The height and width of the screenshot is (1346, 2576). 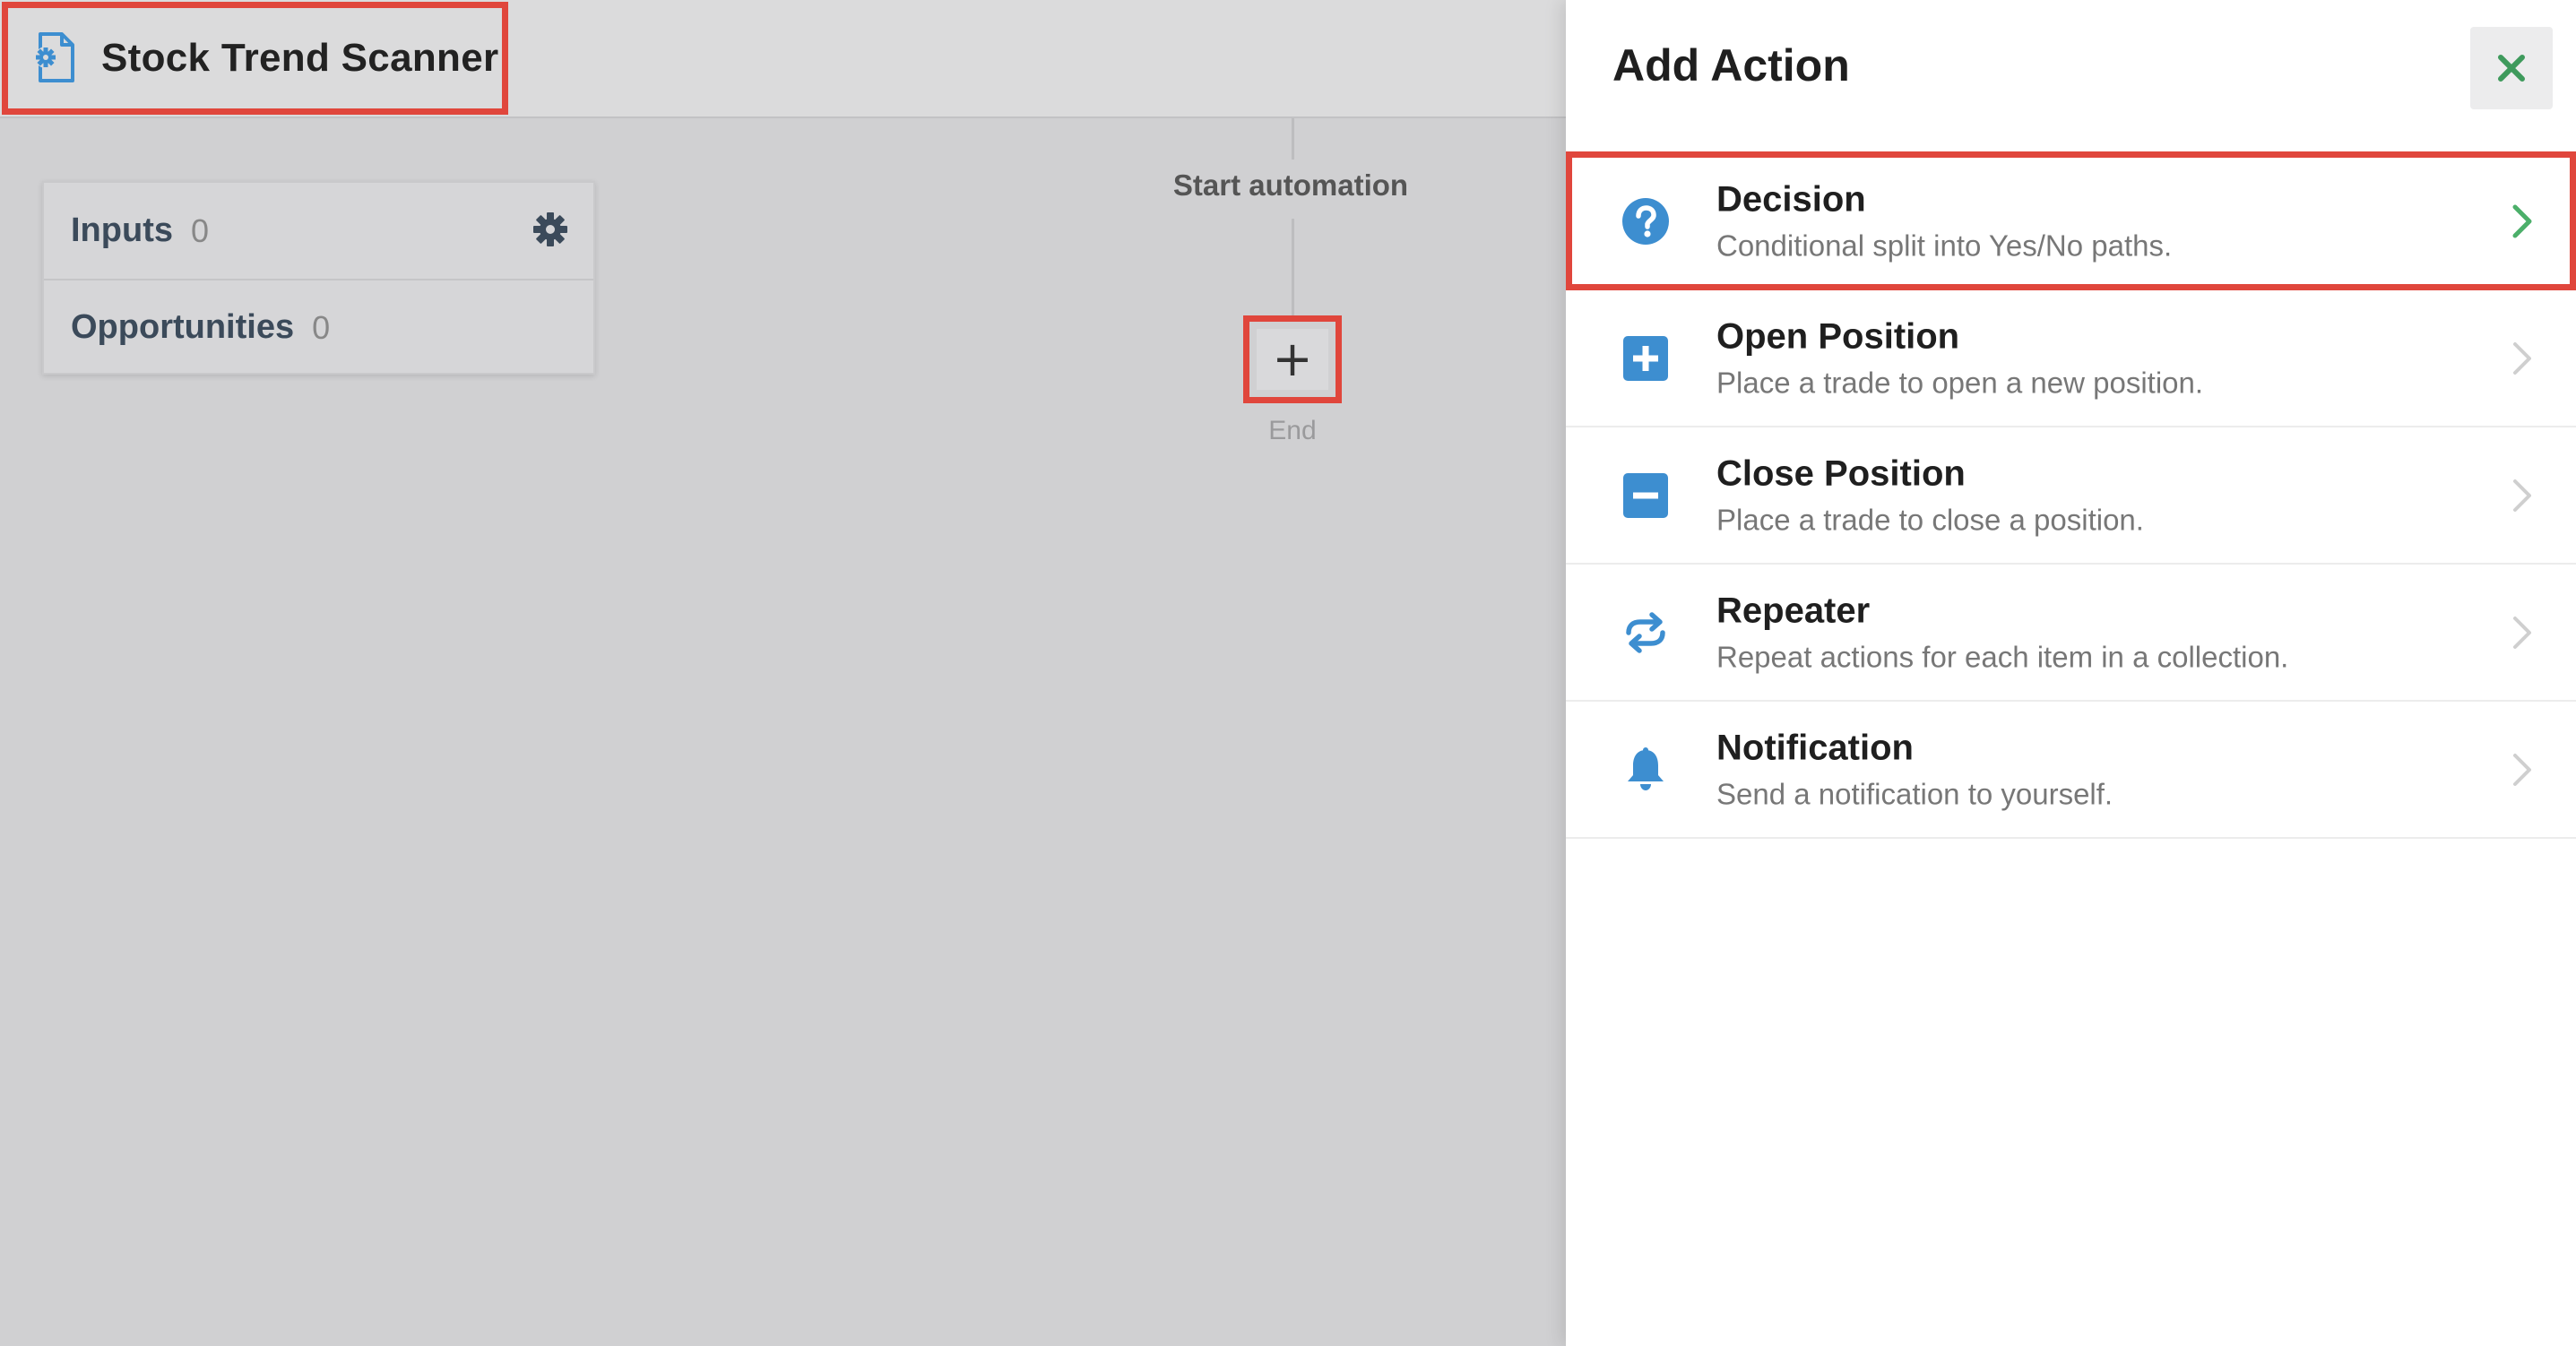 I want to click on action-name: Notification, so click(x=1815, y=747).